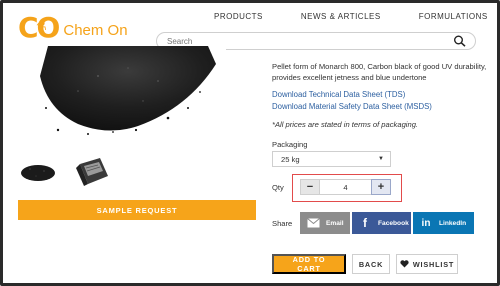 This screenshot has width=500, height=286. Describe the element at coordinates (290, 144) in the screenshot. I see `packaging-label: Packaging` at that location.